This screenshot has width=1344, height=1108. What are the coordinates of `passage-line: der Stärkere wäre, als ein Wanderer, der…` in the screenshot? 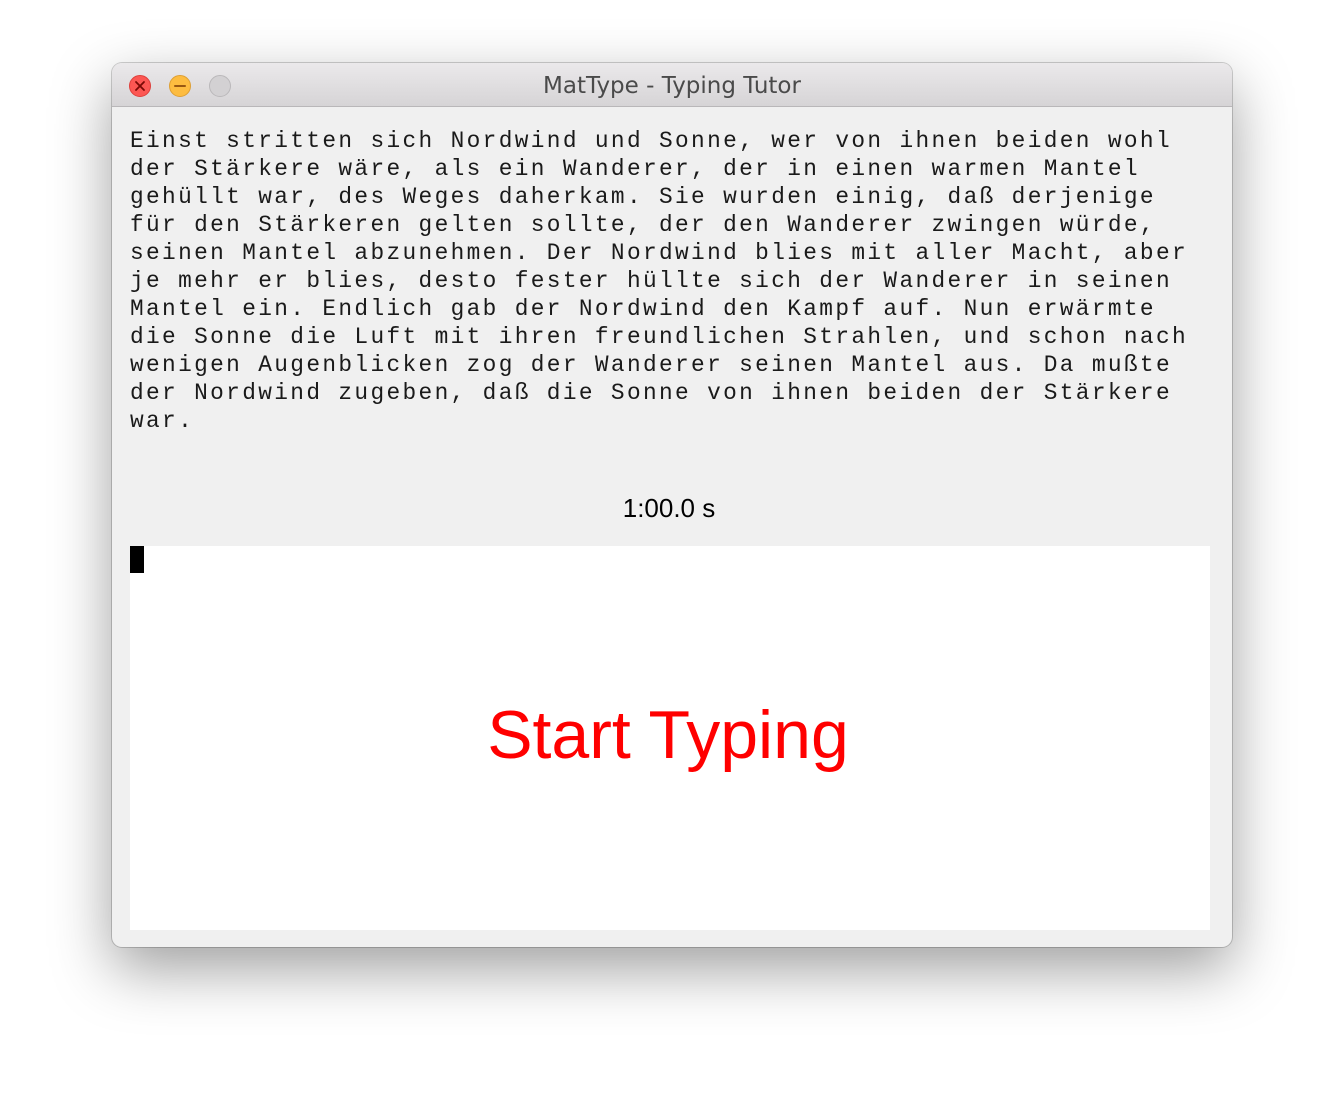 It's located at (635, 169).